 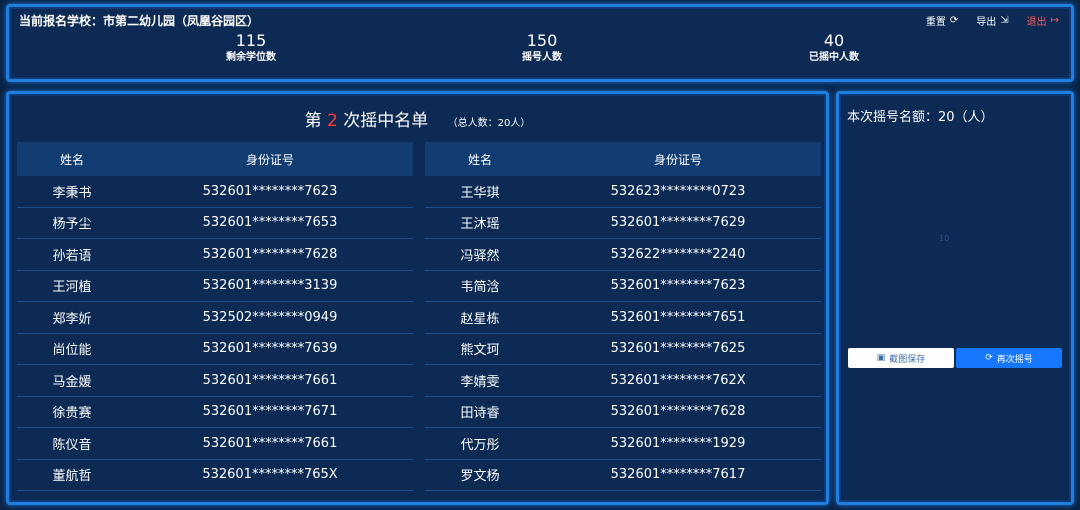 I want to click on student-name: 冯驿然, so click(x=480, y=256).